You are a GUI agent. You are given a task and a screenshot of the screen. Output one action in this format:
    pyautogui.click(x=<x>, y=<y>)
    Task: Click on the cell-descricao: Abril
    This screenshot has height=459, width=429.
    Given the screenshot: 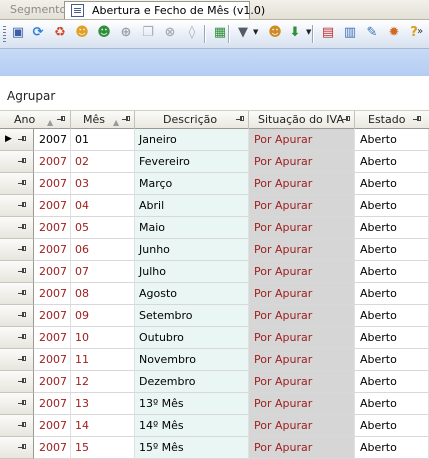 What is the action you would take?
    pyautogui.click(x=192, y=206)
    